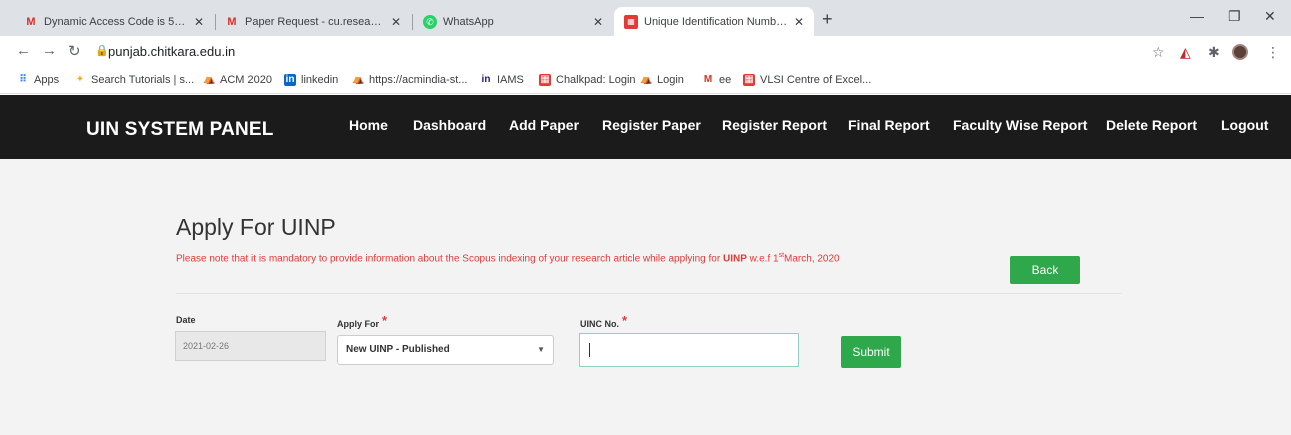 This screenshot has height=435, width=1291. What do you see at coordinates (186, 320) in the screenshot?
I see `date-label: Date` at bounding box center [186, 320].